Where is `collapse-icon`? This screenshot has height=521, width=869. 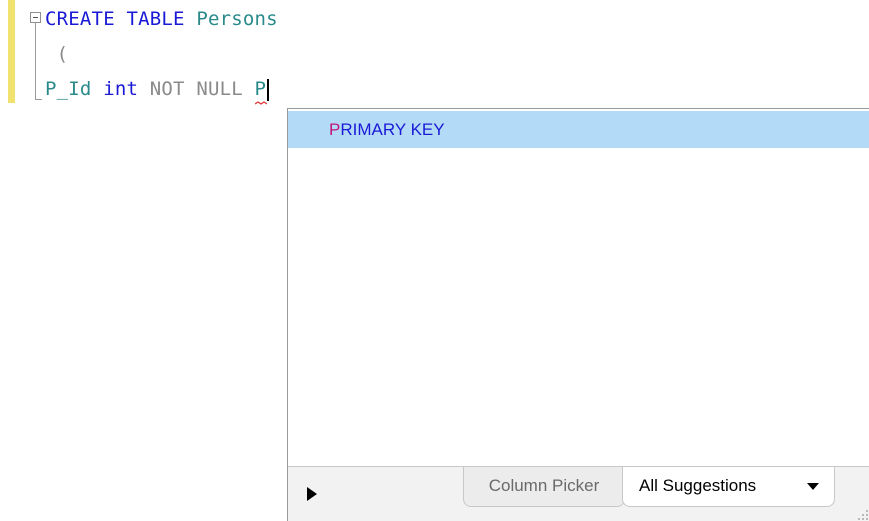
collapse-icon is located at coordinates (35, 17).